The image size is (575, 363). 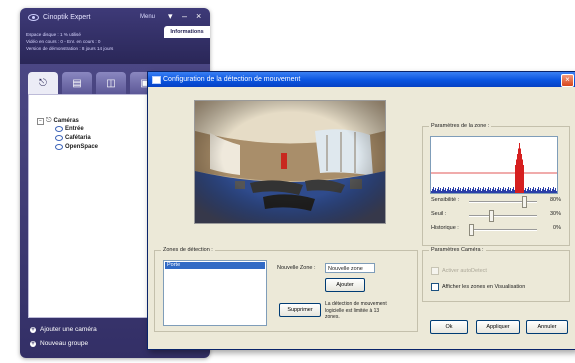 I want to click on new-zone-input: Nouvelle zone, so click(x=350, y=268).